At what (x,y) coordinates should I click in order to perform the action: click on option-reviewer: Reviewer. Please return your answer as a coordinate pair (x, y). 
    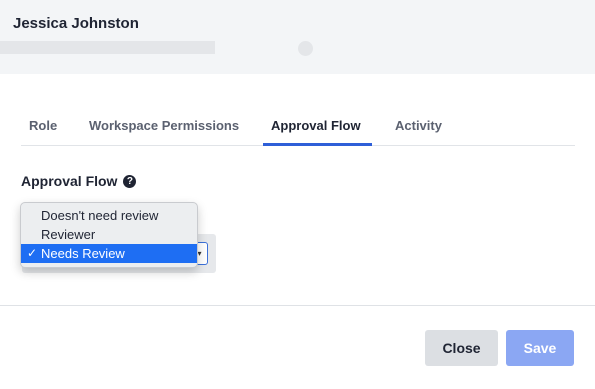
    Looking at the image, I should click on (109, 234).